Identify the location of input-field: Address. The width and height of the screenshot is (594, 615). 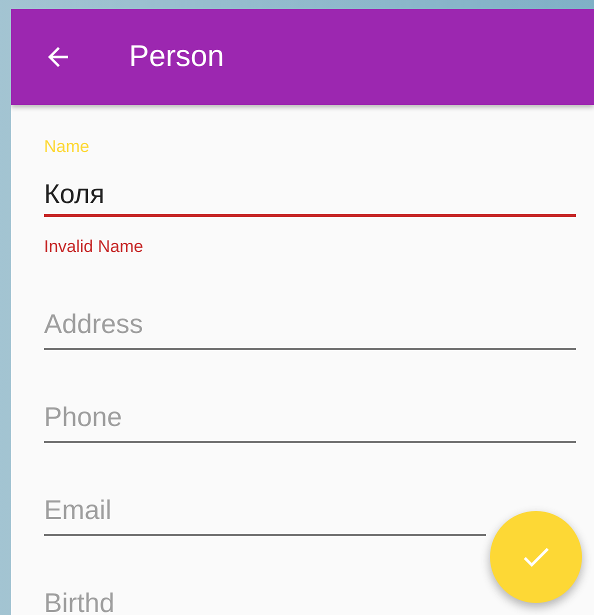
(310, 328).